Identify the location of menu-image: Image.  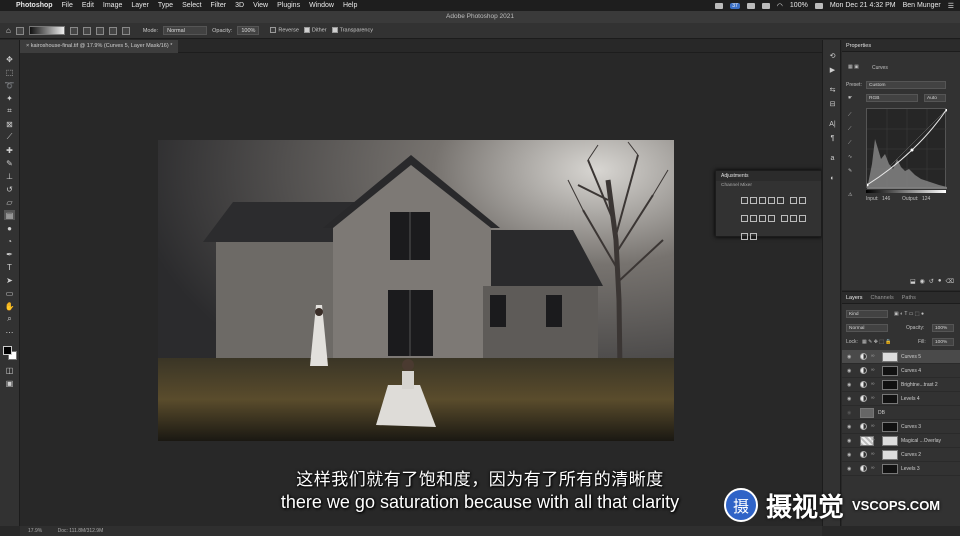
(112, 5).